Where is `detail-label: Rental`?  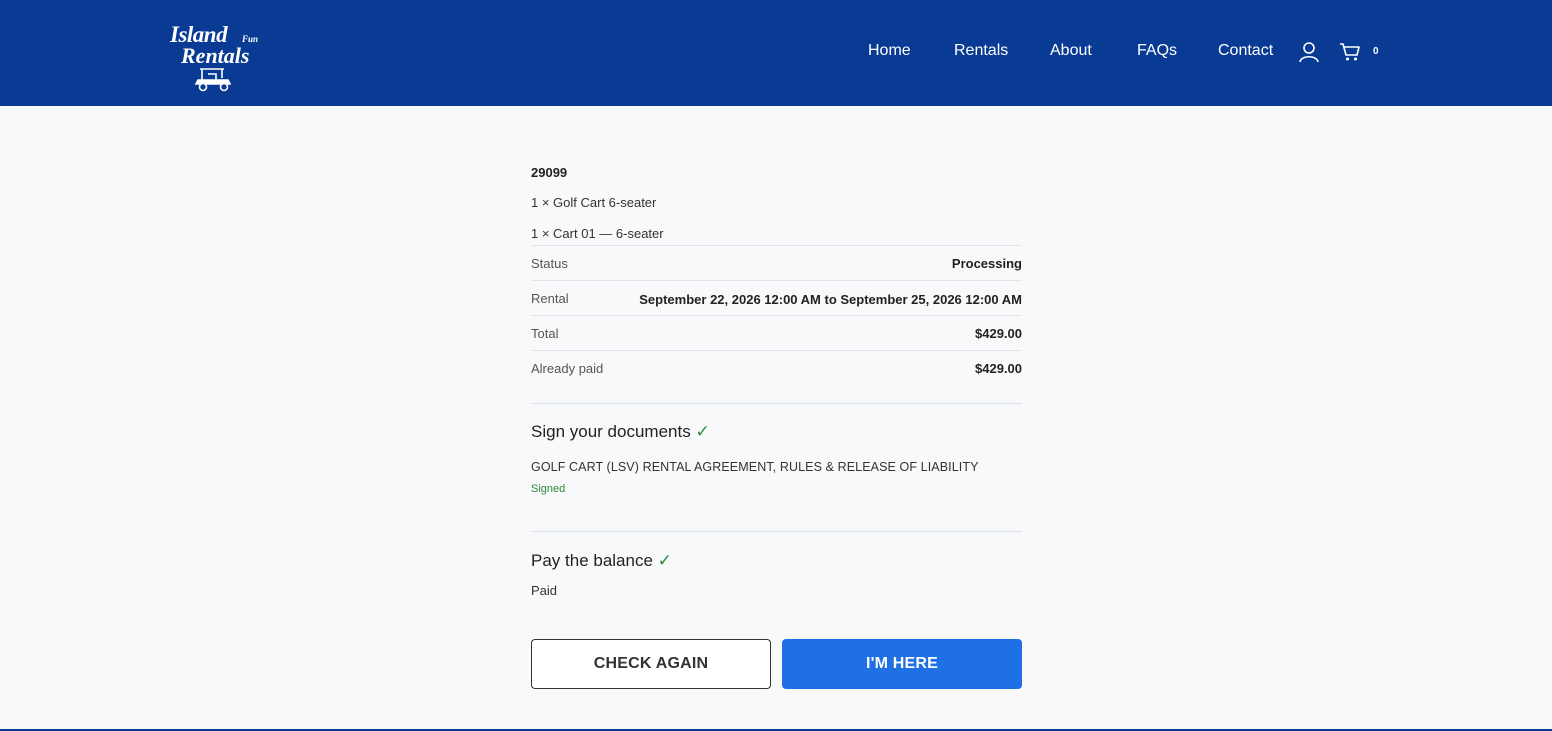
detail-label: Rental is located at coordinates (550, 298).